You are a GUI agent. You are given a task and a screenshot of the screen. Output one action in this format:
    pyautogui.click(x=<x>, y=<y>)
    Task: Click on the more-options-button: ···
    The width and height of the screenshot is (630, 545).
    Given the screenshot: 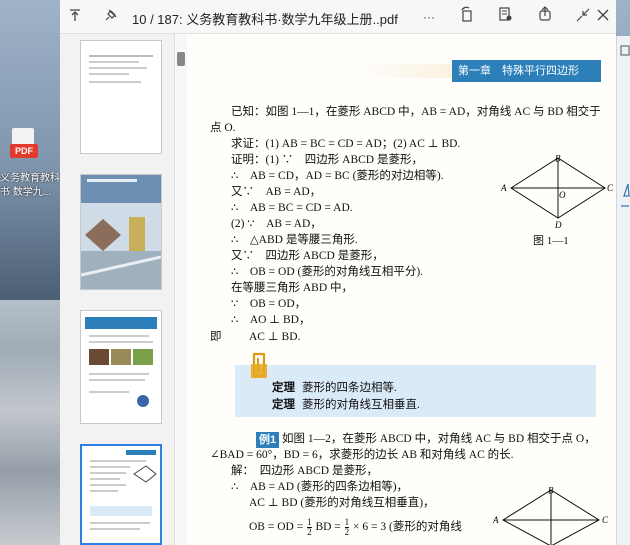 What is the action you would take?
    pyautogui.click(x=429, y=17)
    